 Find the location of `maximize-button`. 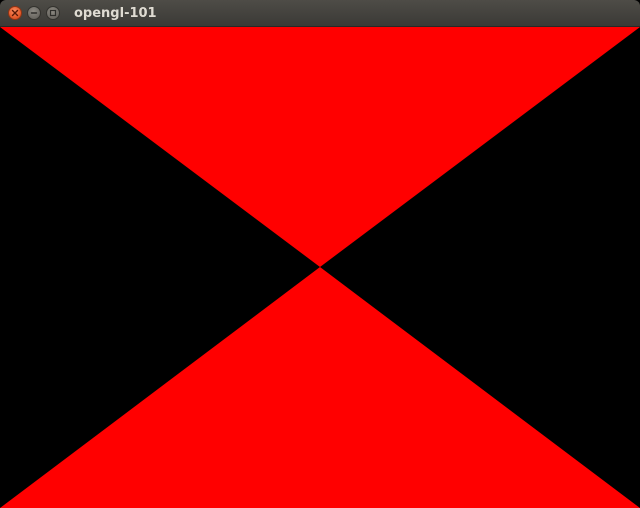

maximize-button is located at coordinates (53, 13).